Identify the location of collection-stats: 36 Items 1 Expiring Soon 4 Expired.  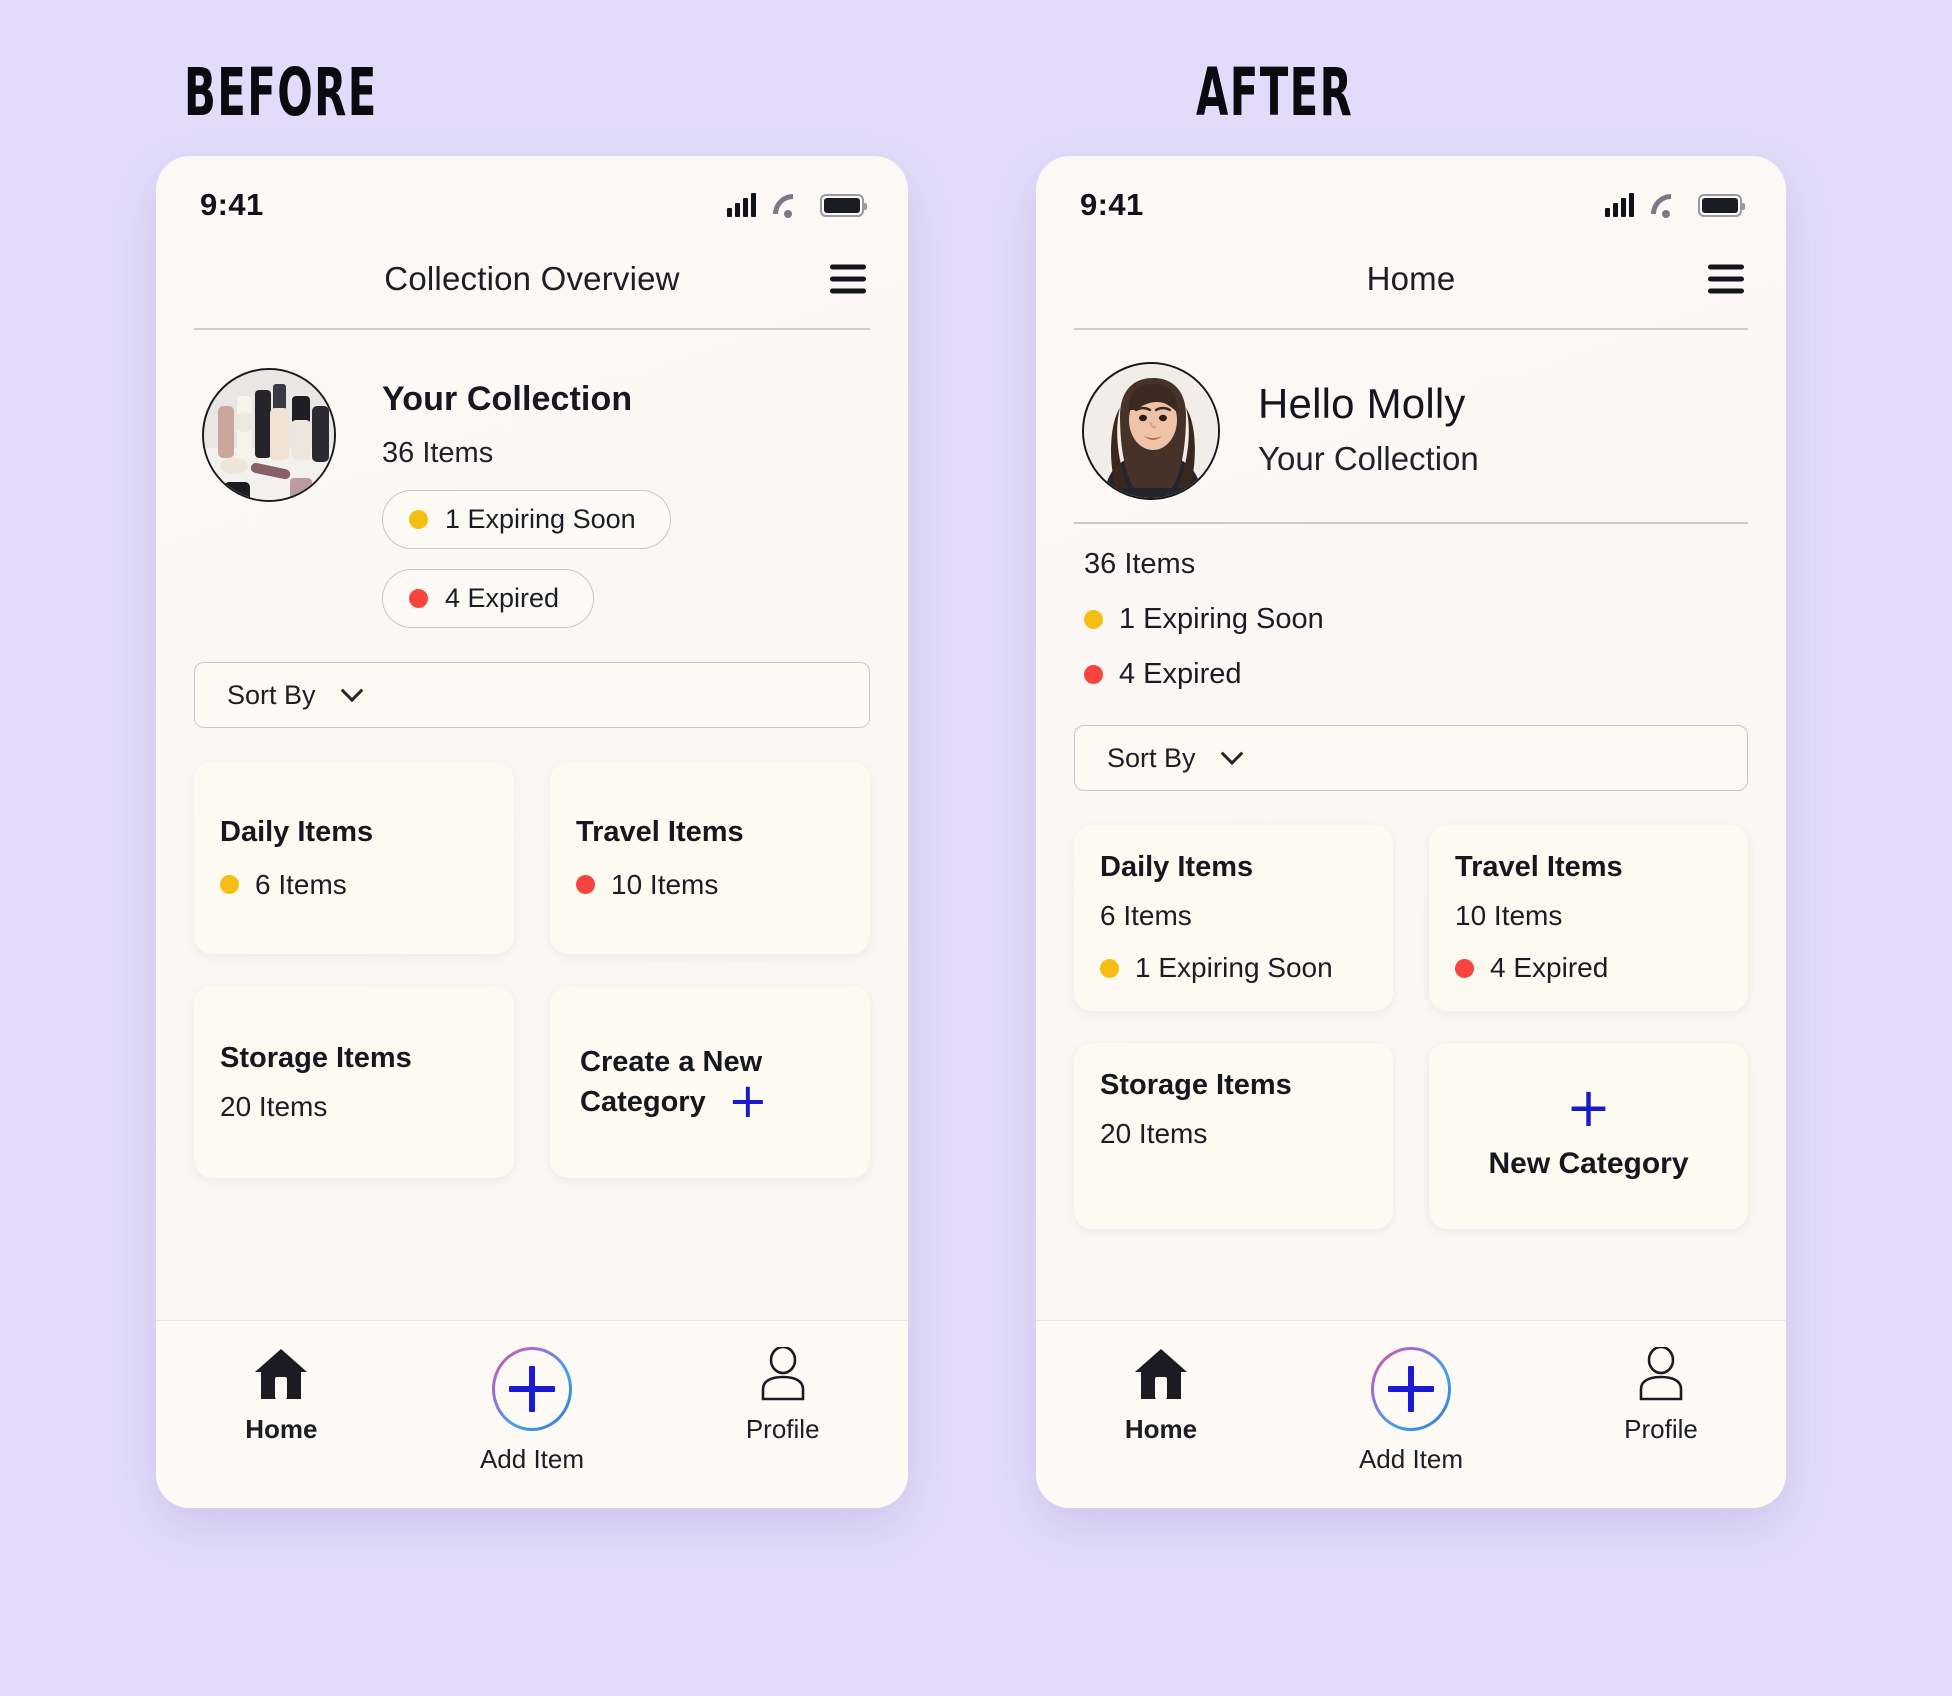
(1411, 607).